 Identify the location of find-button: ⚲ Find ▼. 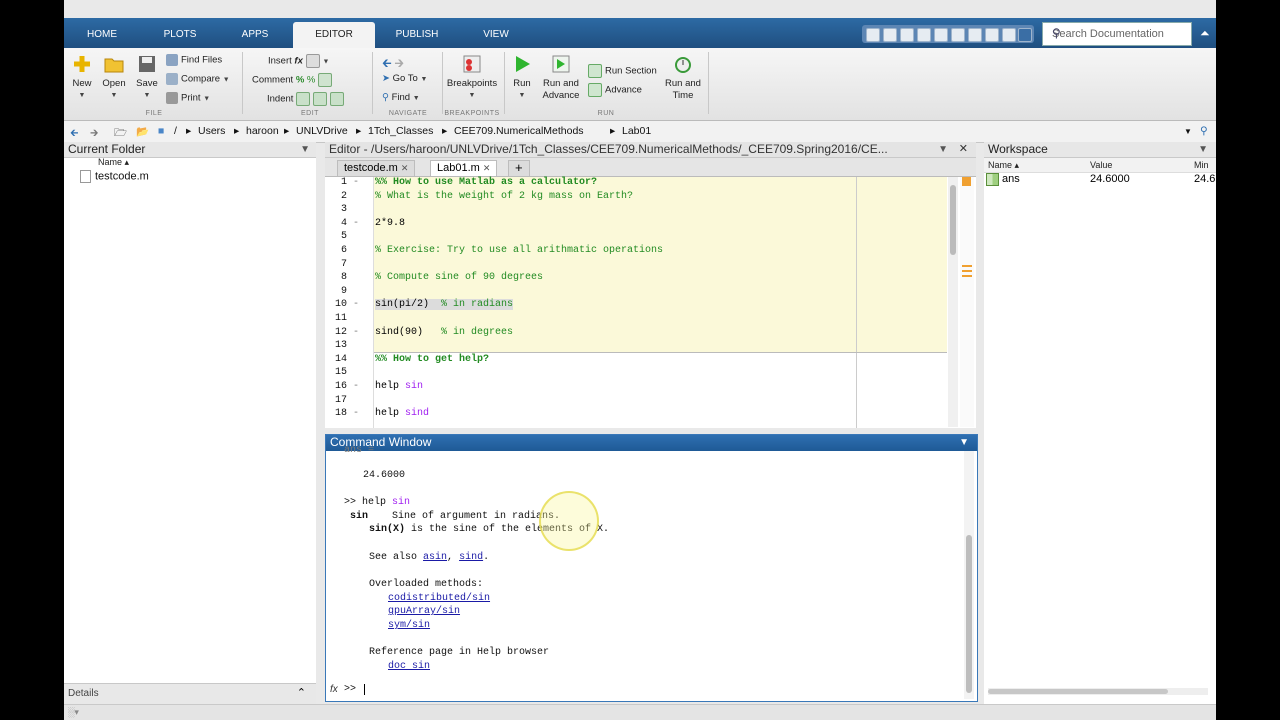
(401, 97).